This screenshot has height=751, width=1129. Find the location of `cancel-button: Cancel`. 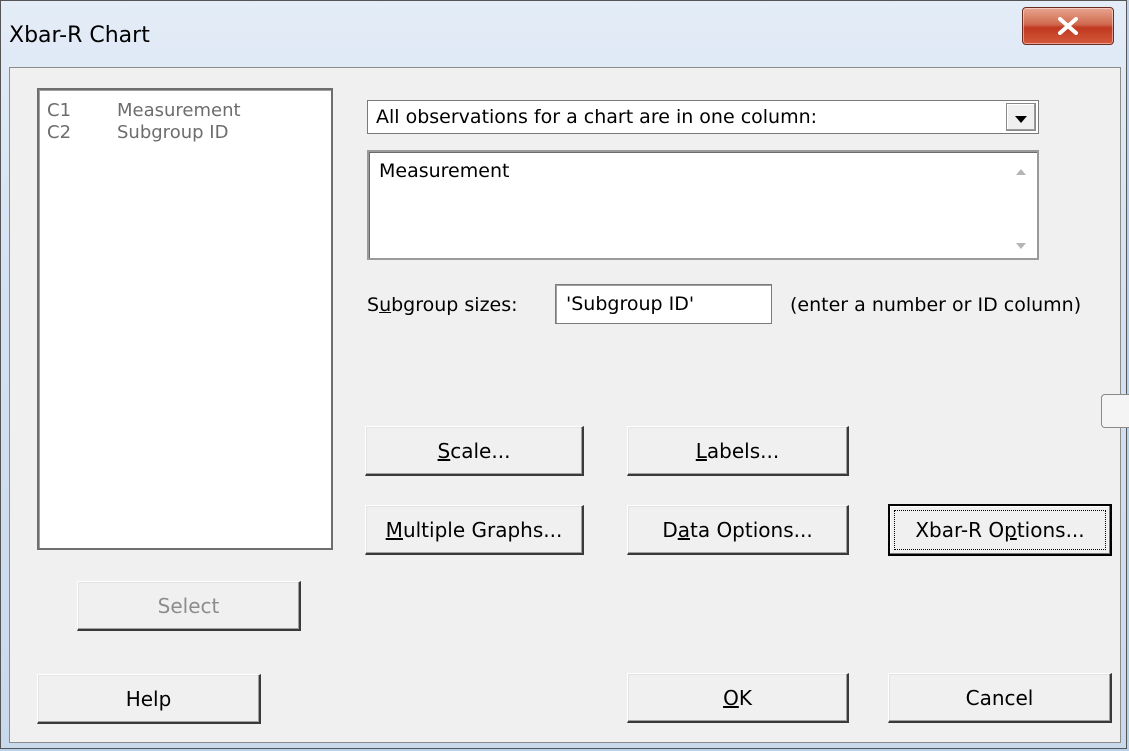

cancel-button: Cancel is located at coordinates (1000, 698).